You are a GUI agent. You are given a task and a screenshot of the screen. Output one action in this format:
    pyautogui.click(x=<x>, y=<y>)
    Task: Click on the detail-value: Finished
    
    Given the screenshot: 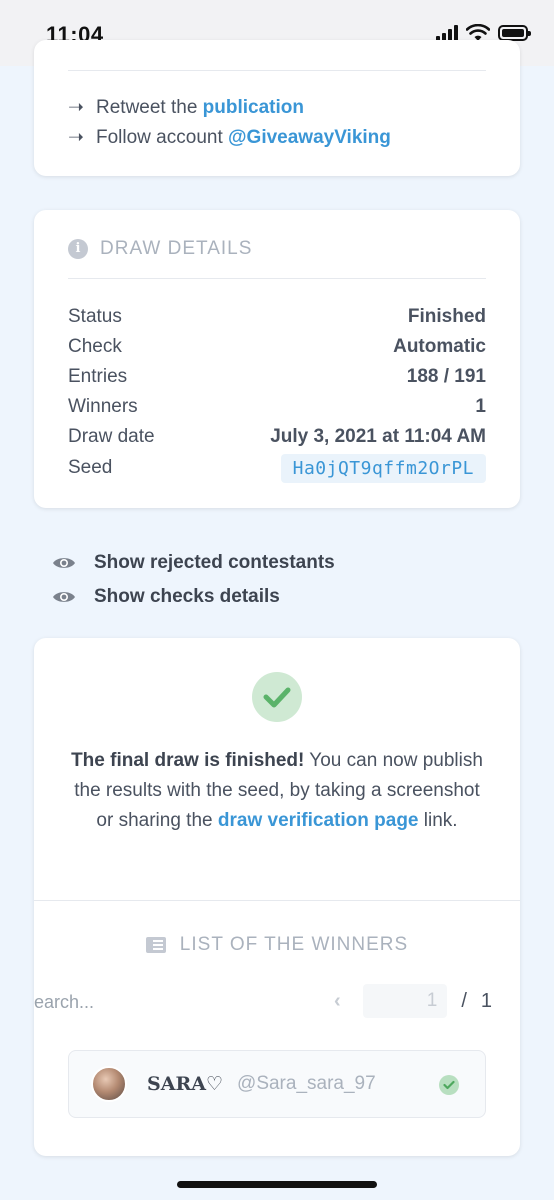 What is the action you would take?
    pyautogui.click(x=446, y=316)
    